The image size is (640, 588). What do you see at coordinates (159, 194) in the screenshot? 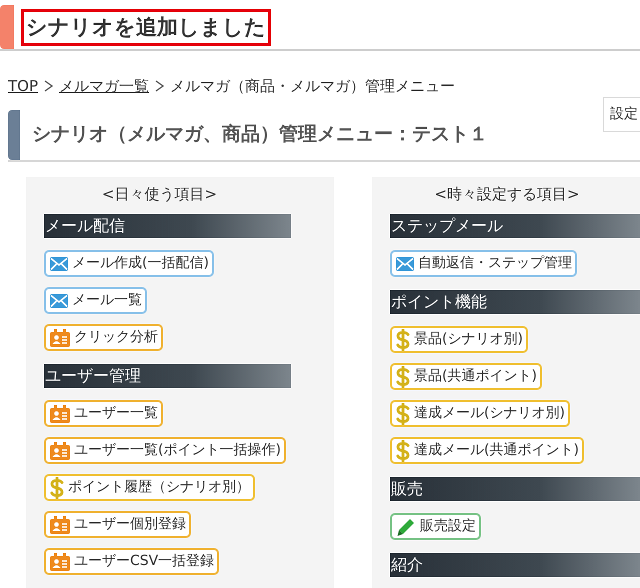
I see `column-title: <日々使う項目>` at bounding box center [159, 194].